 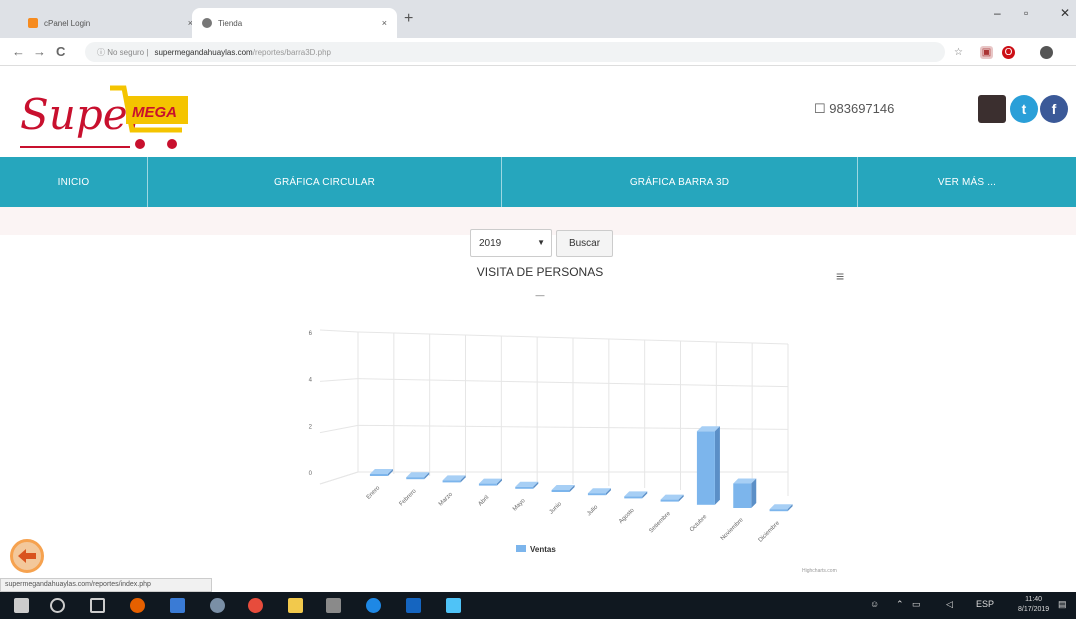 What do you see at coordinates (660, 522) in the screenshot?
I see `x-tick-label: Setiembre` at bounding box center [660, 522].